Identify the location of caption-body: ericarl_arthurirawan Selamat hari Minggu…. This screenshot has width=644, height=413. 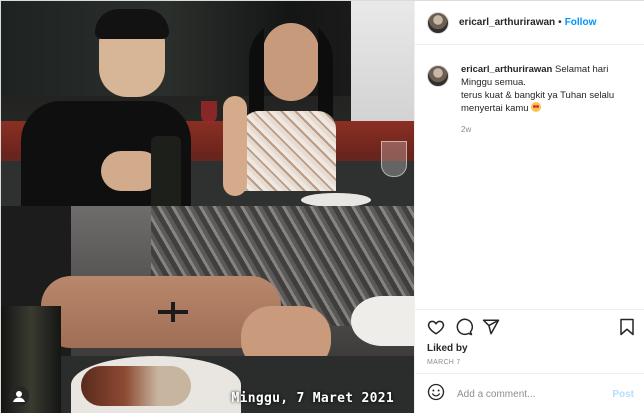
(537, 99).